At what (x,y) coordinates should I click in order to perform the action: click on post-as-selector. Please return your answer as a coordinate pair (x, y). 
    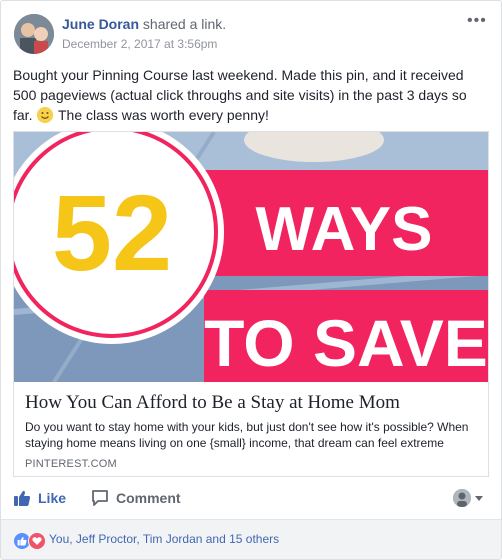
    Looking at the image, I should click on (468, 498).